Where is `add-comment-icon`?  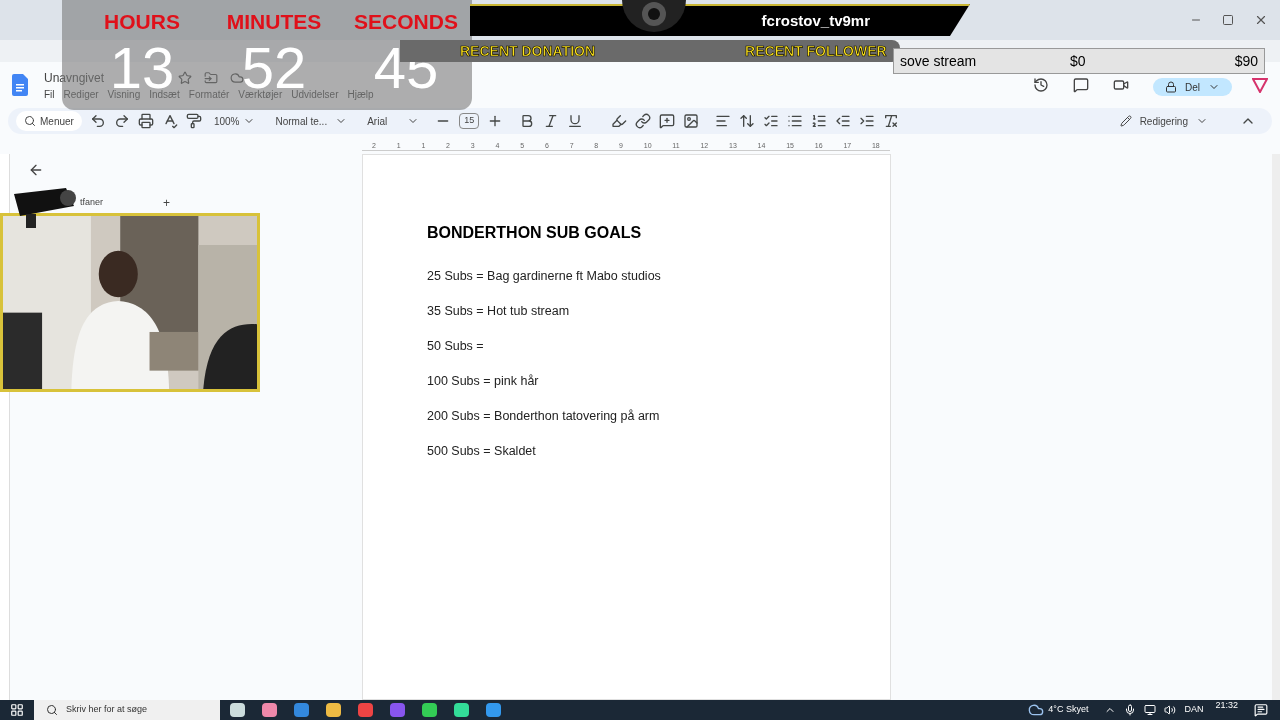
add-comment-icon is located at coordinates (667, 121).